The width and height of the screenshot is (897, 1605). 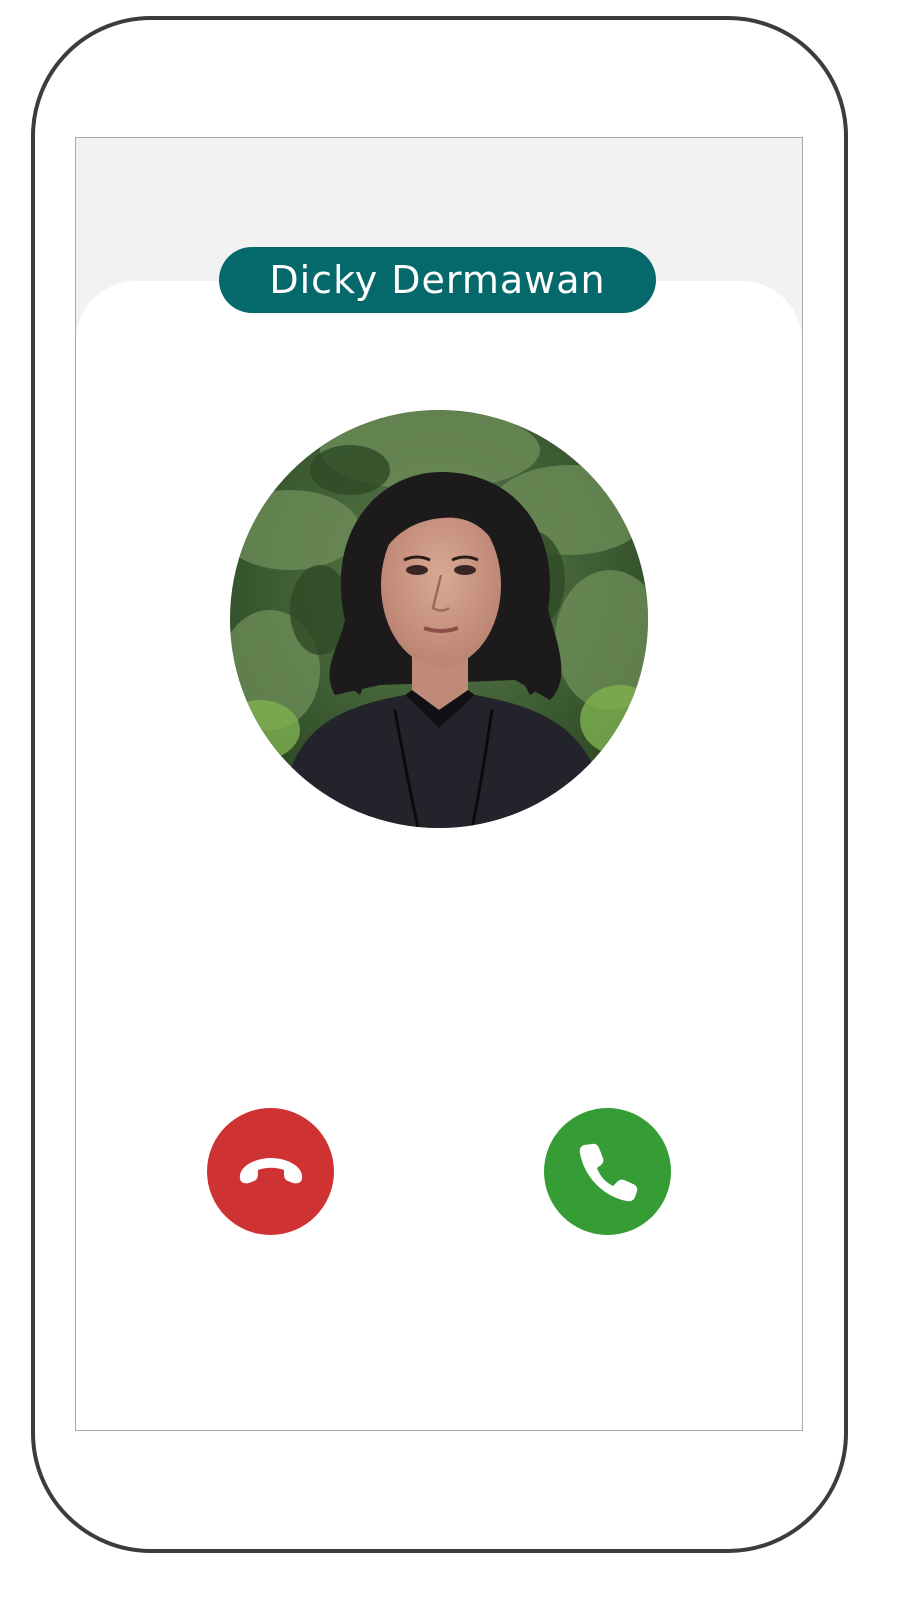 I want to click on phone-icon, so click(x=608, y=1172).